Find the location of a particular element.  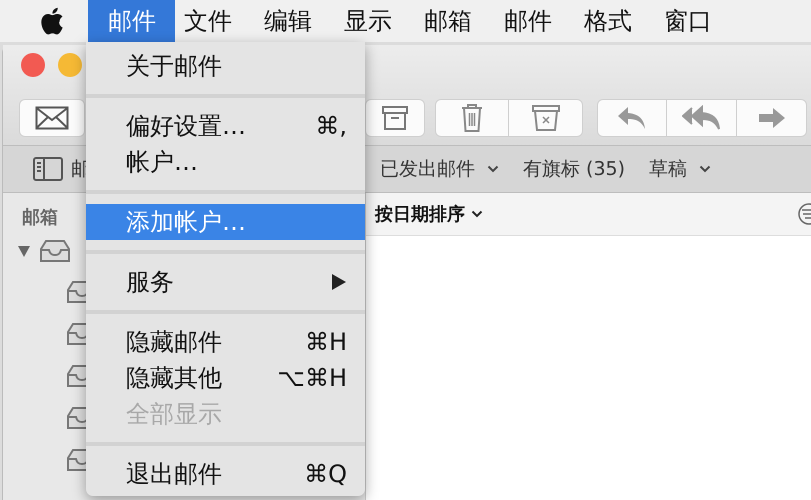

filter-icon is located at coordinates (804, 214).